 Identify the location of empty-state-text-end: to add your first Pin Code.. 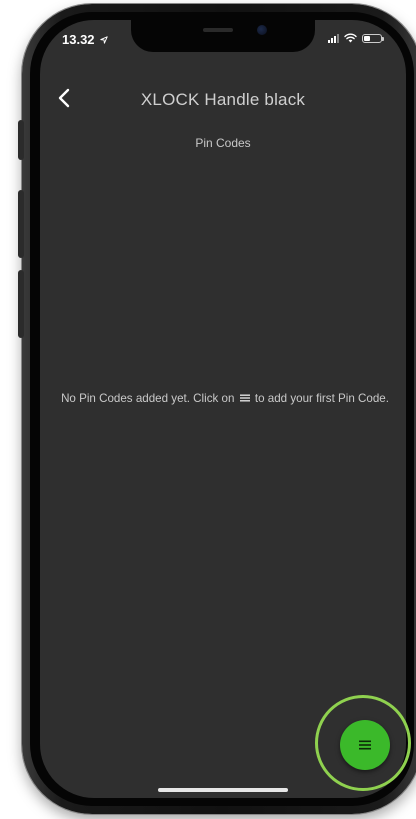
(321, 398).